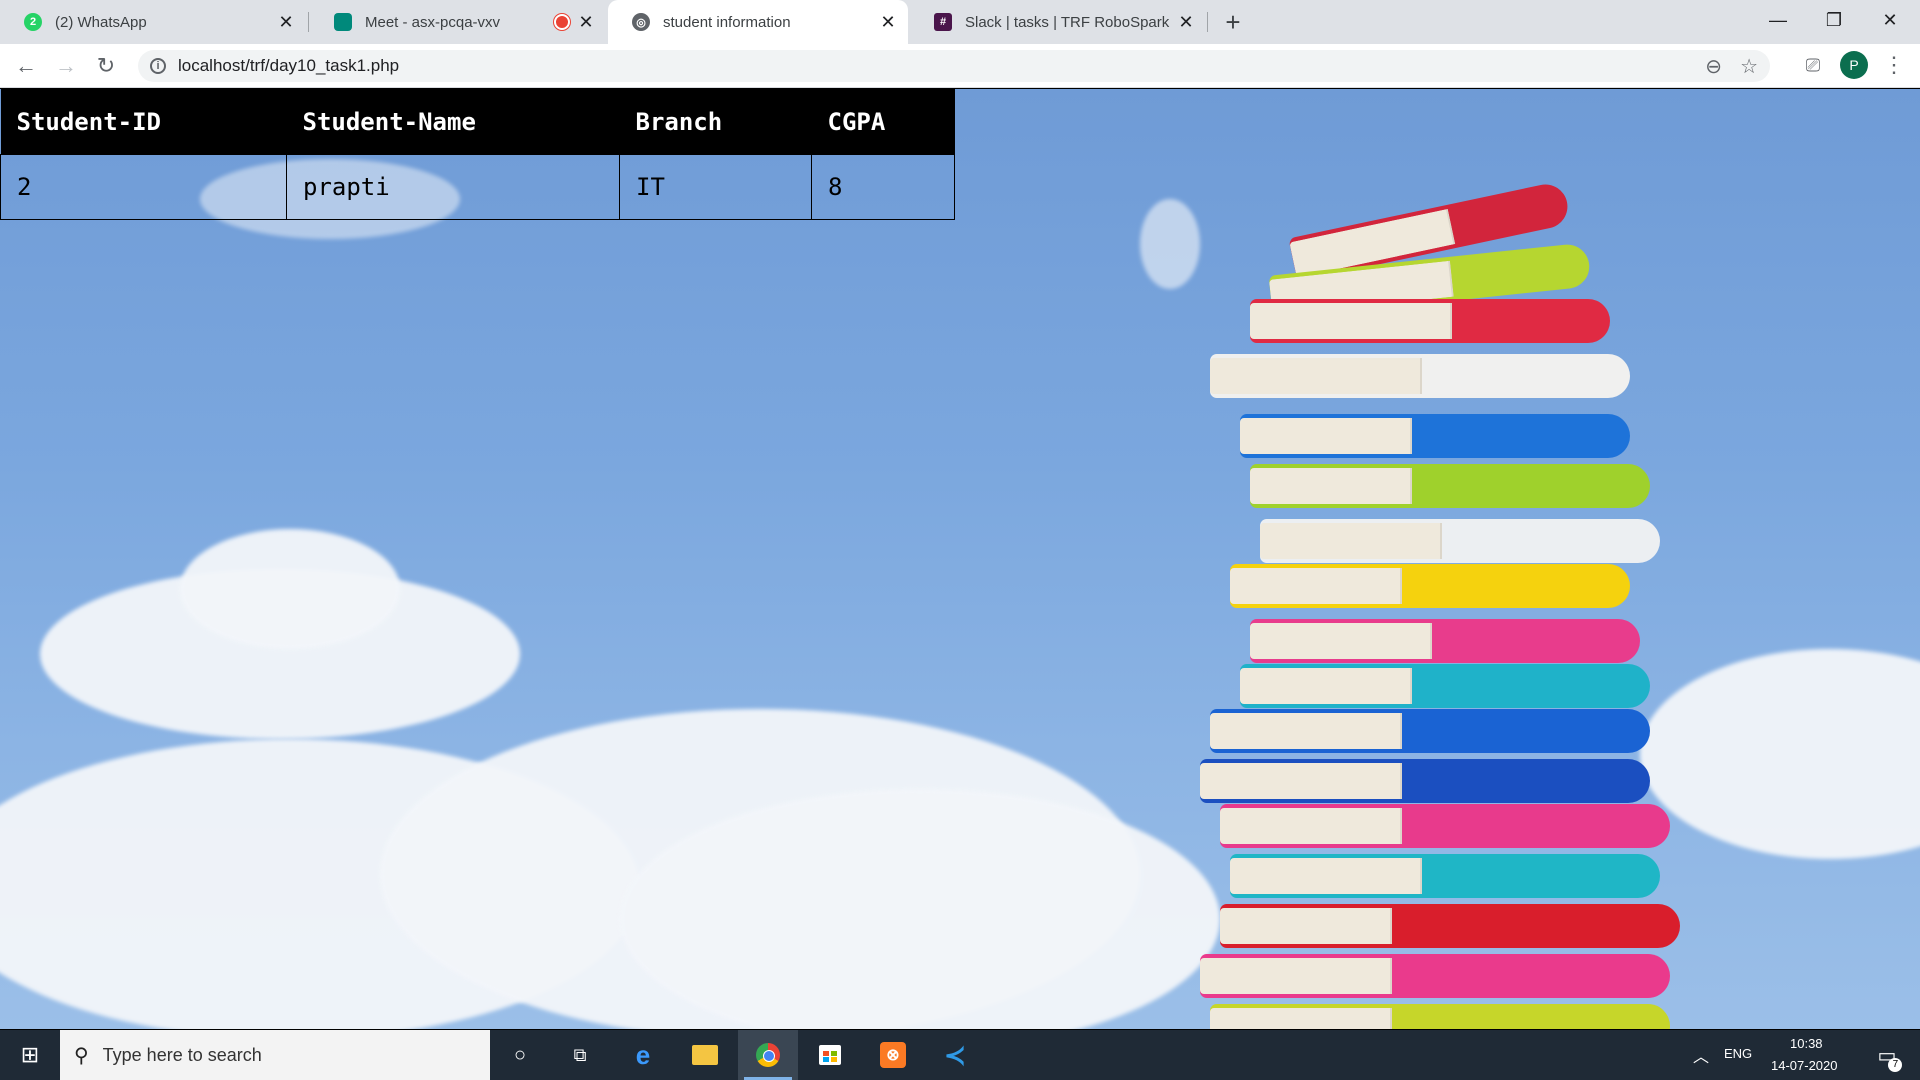 Image resolution: width=1920 pixels, height=1080 pixels. Describe the element at coordinates (143, 122) in the screenshot. I see `column-header: Student-ID` at that location.